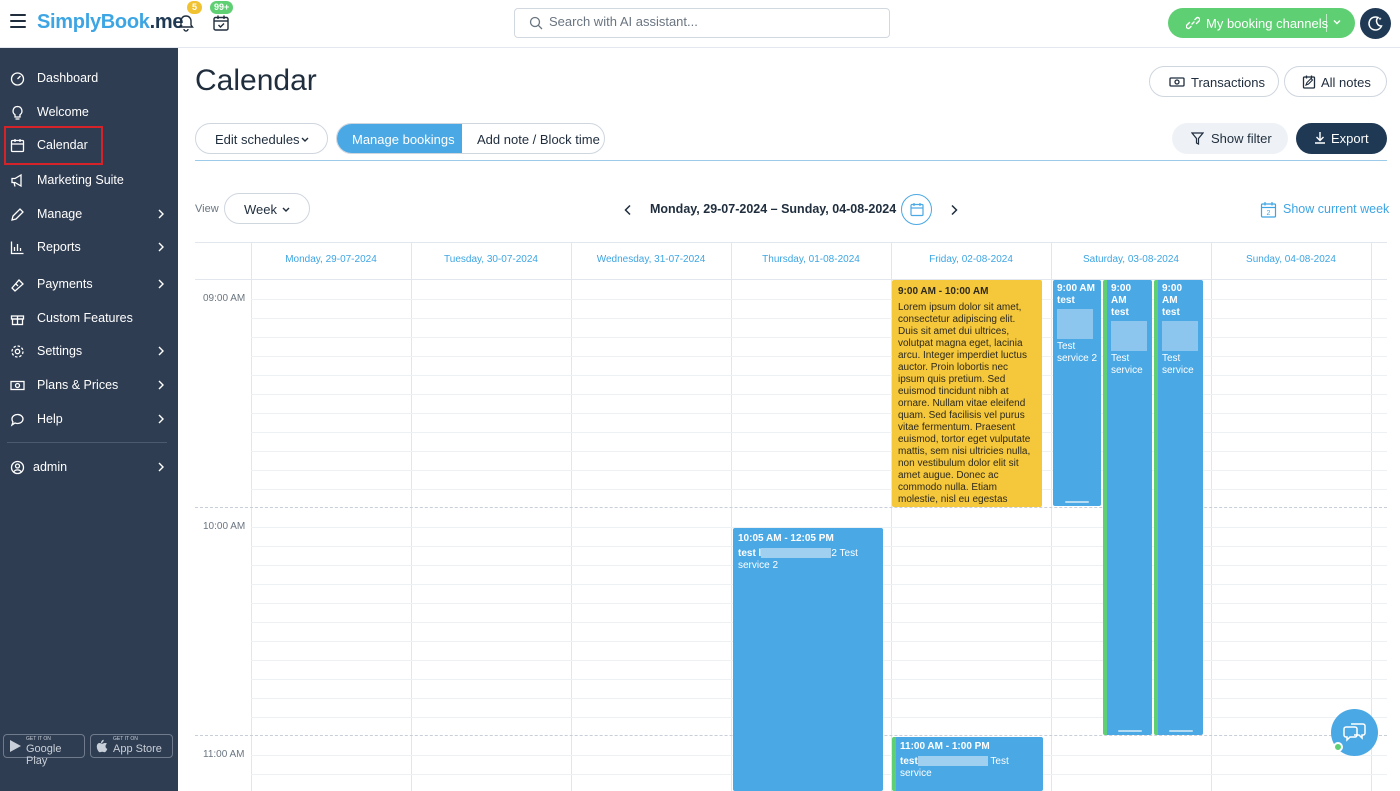 The width and height of the screenshot is (1400, 791). I want to click on logo: SimplyBook.me, so click(110, 22).